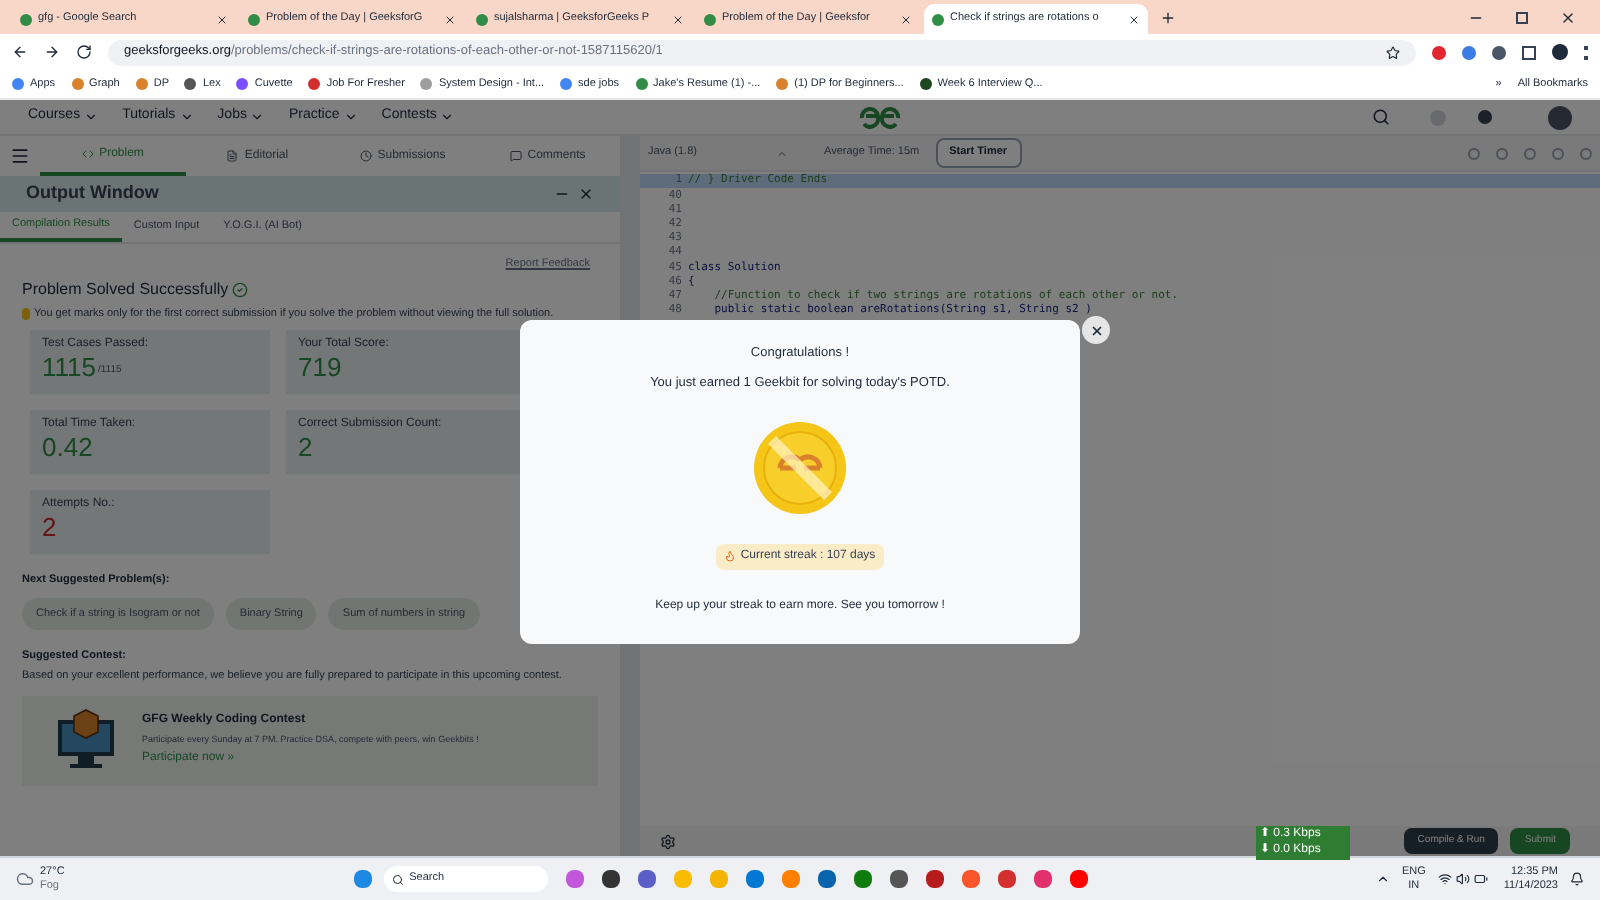 This screenshot has width=1600, height=900. I want to click on code-icon, so click(87, 154).